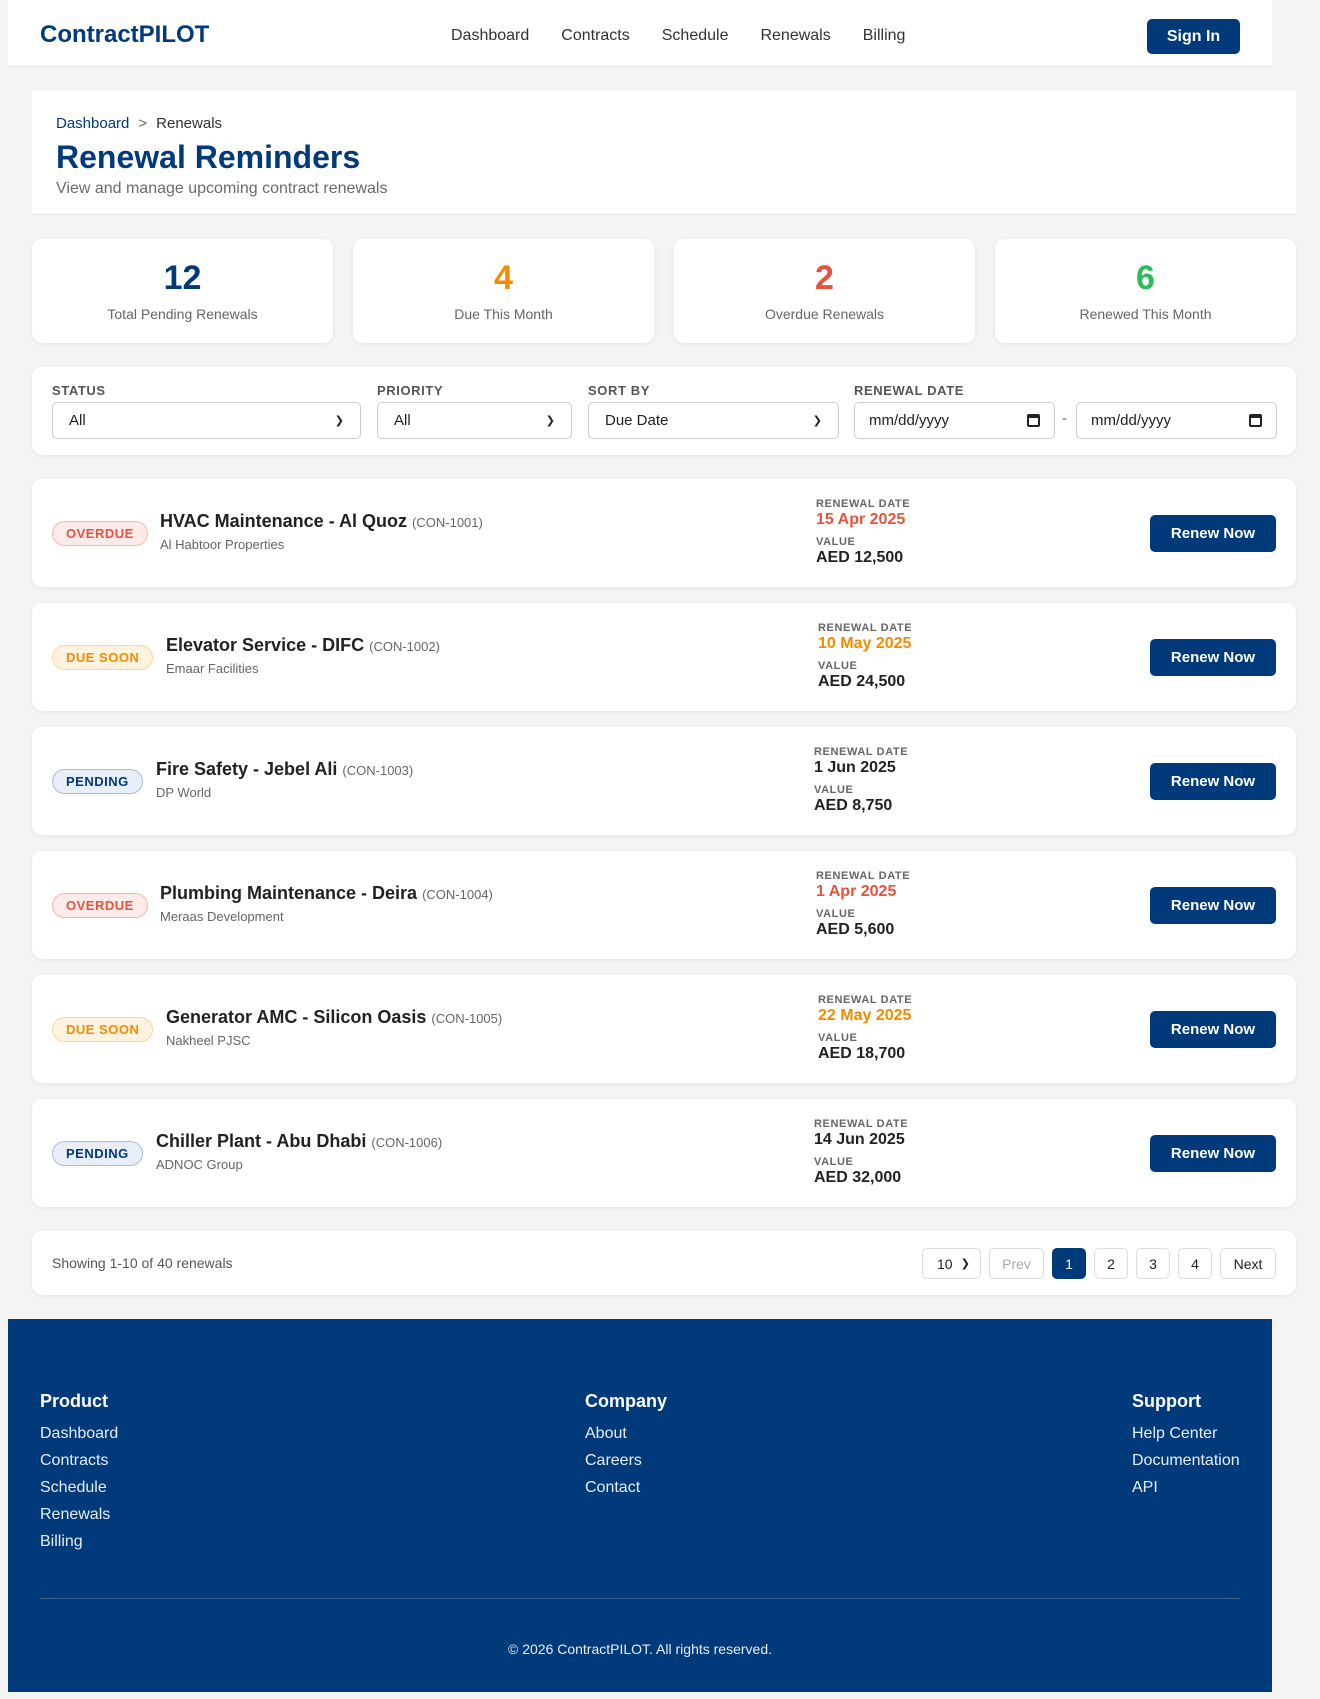 The width and height of the screenshot is (1320, 1699). What do you see at coordinates (79, 1542) in the screenshot?
I see `footer-link: Billing` at bounding box center [79, 1542].